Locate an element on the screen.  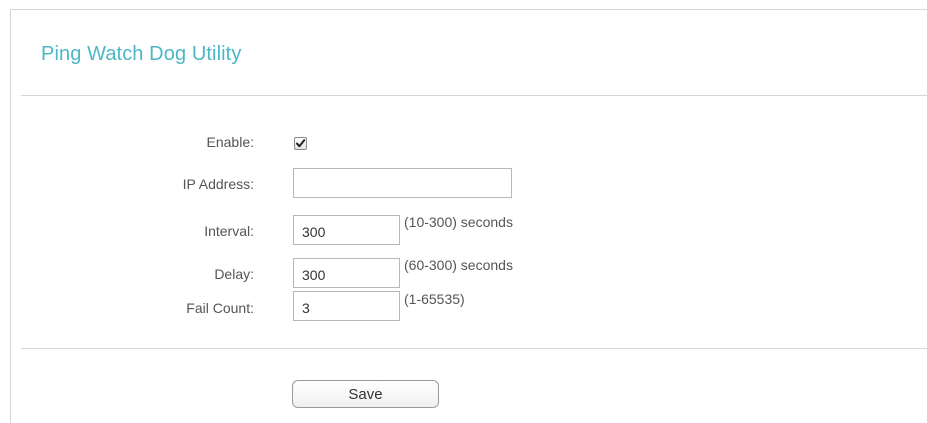
interval-field is located at coordinates (346, 230).